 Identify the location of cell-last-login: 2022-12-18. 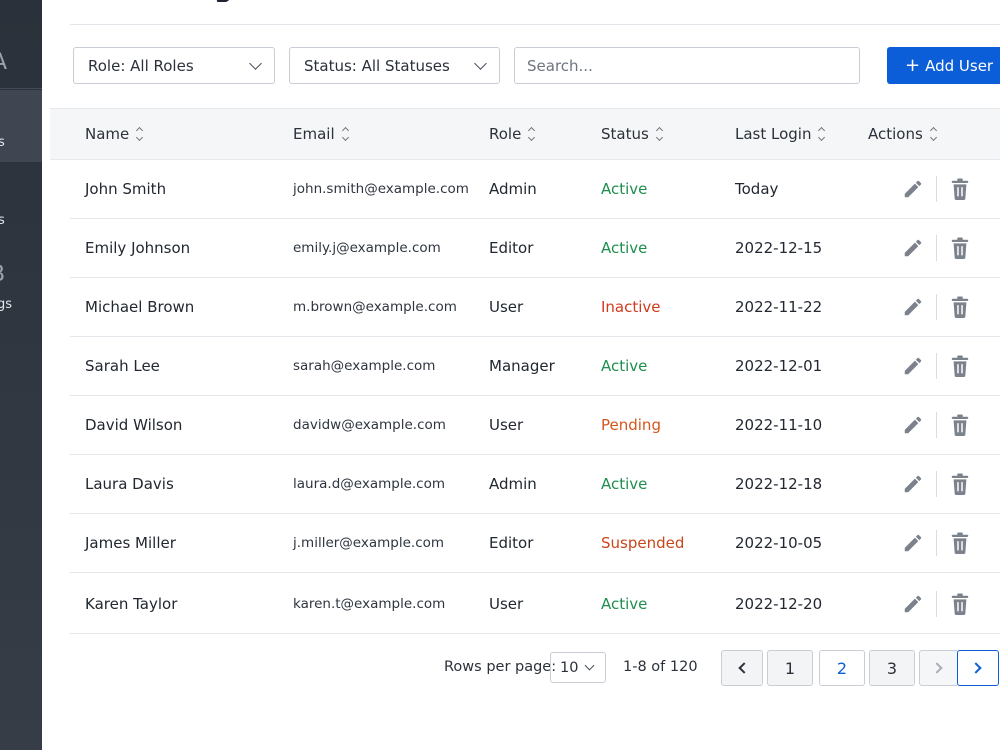
(779, 484).